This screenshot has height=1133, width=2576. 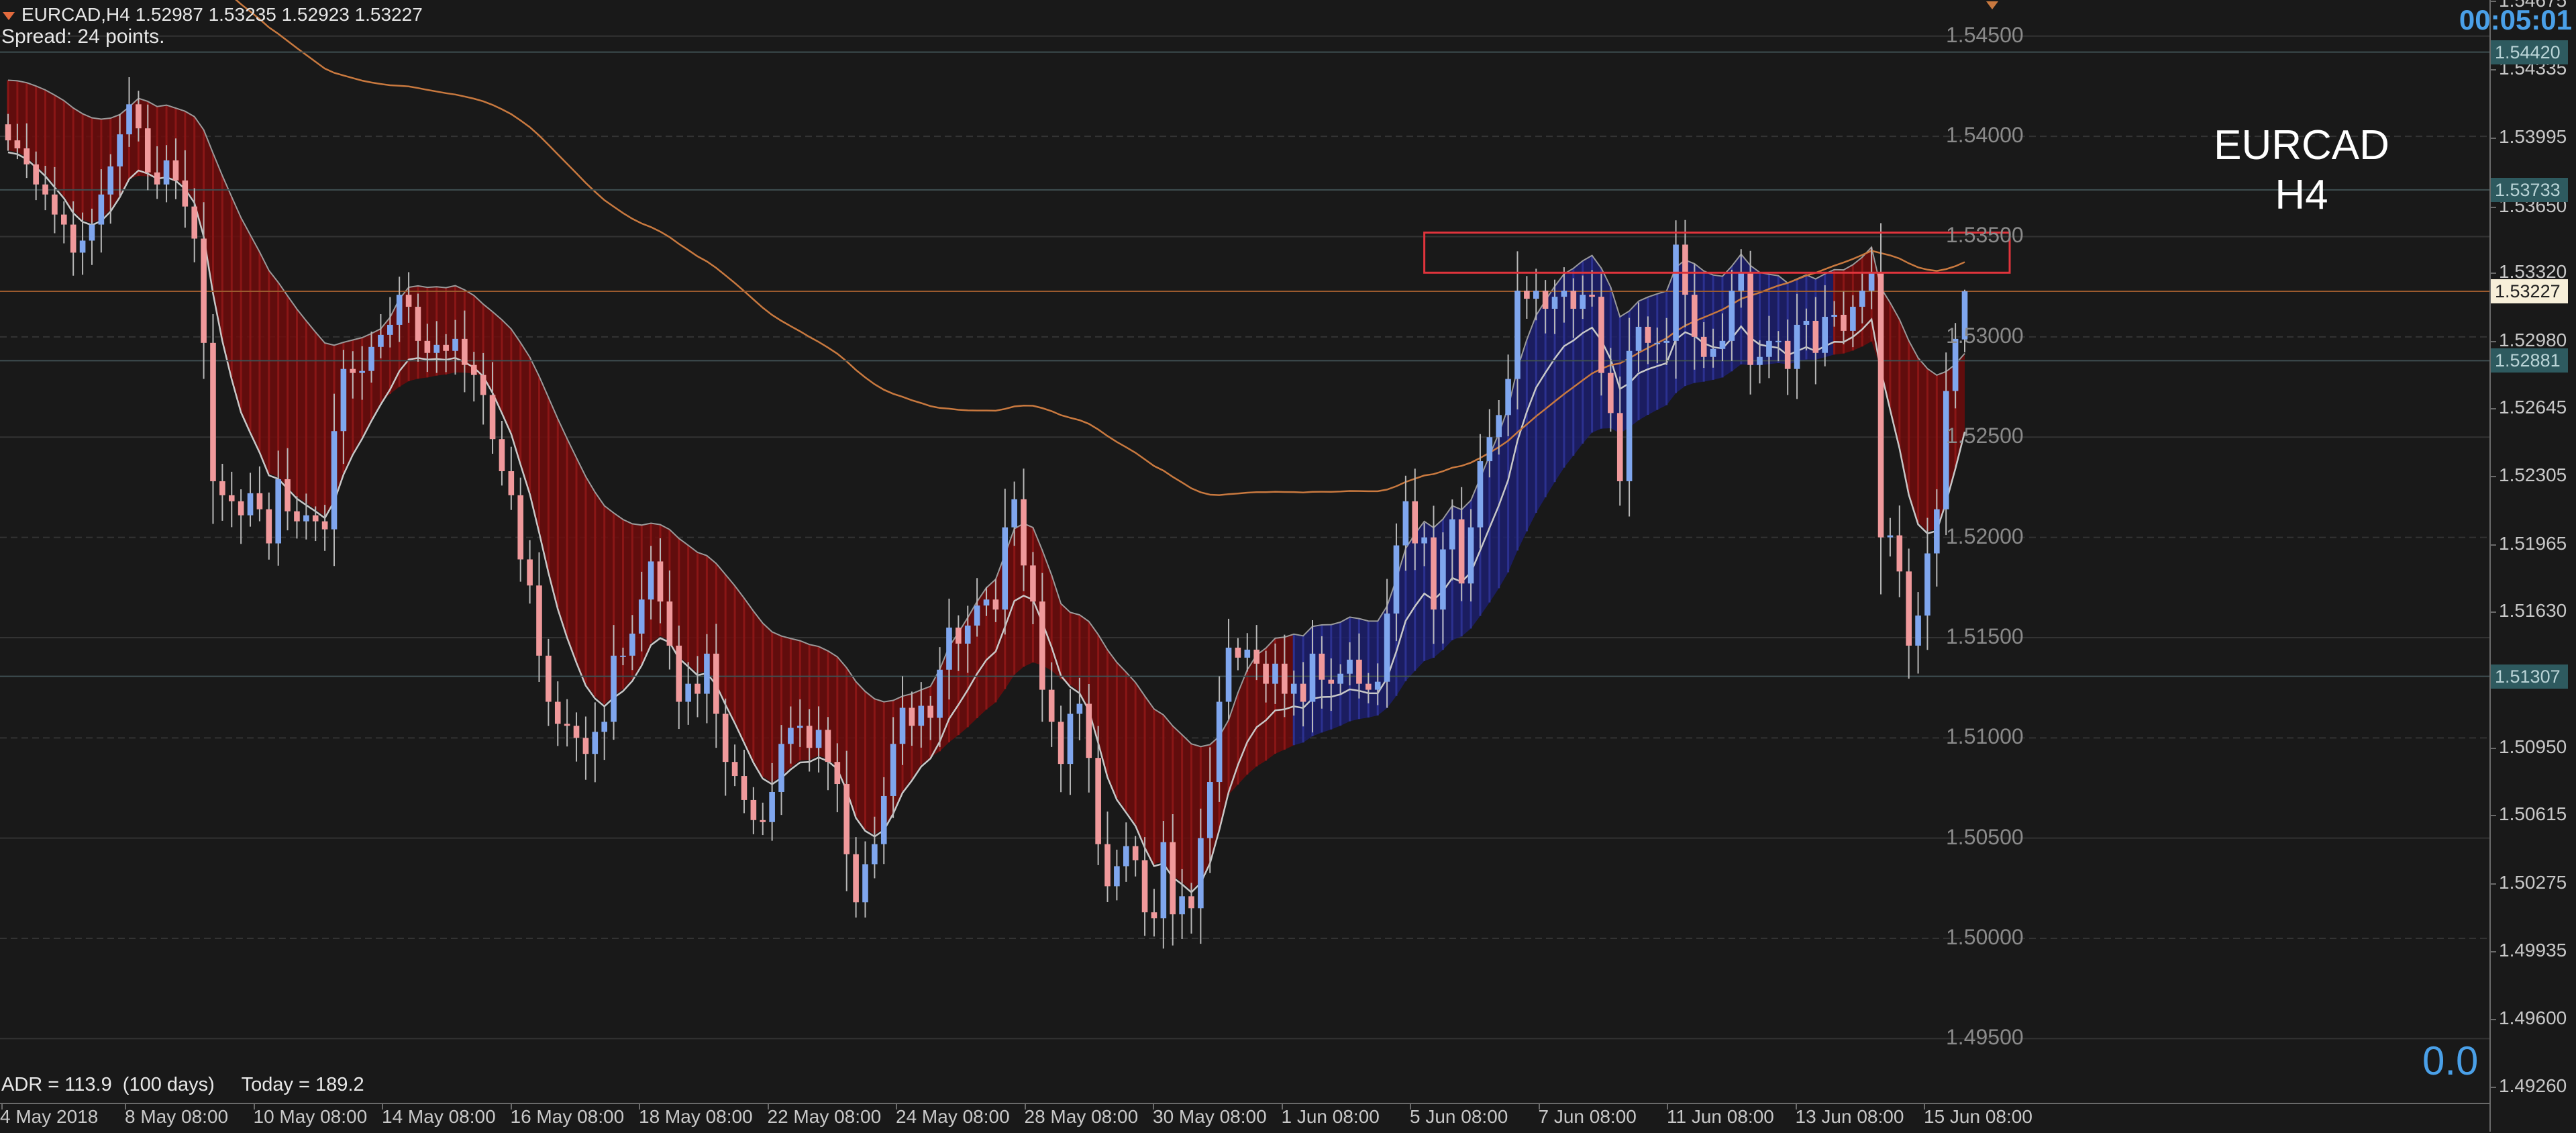 I want to click on price-level-box: 1.52881, so click(x=2529, y=360).